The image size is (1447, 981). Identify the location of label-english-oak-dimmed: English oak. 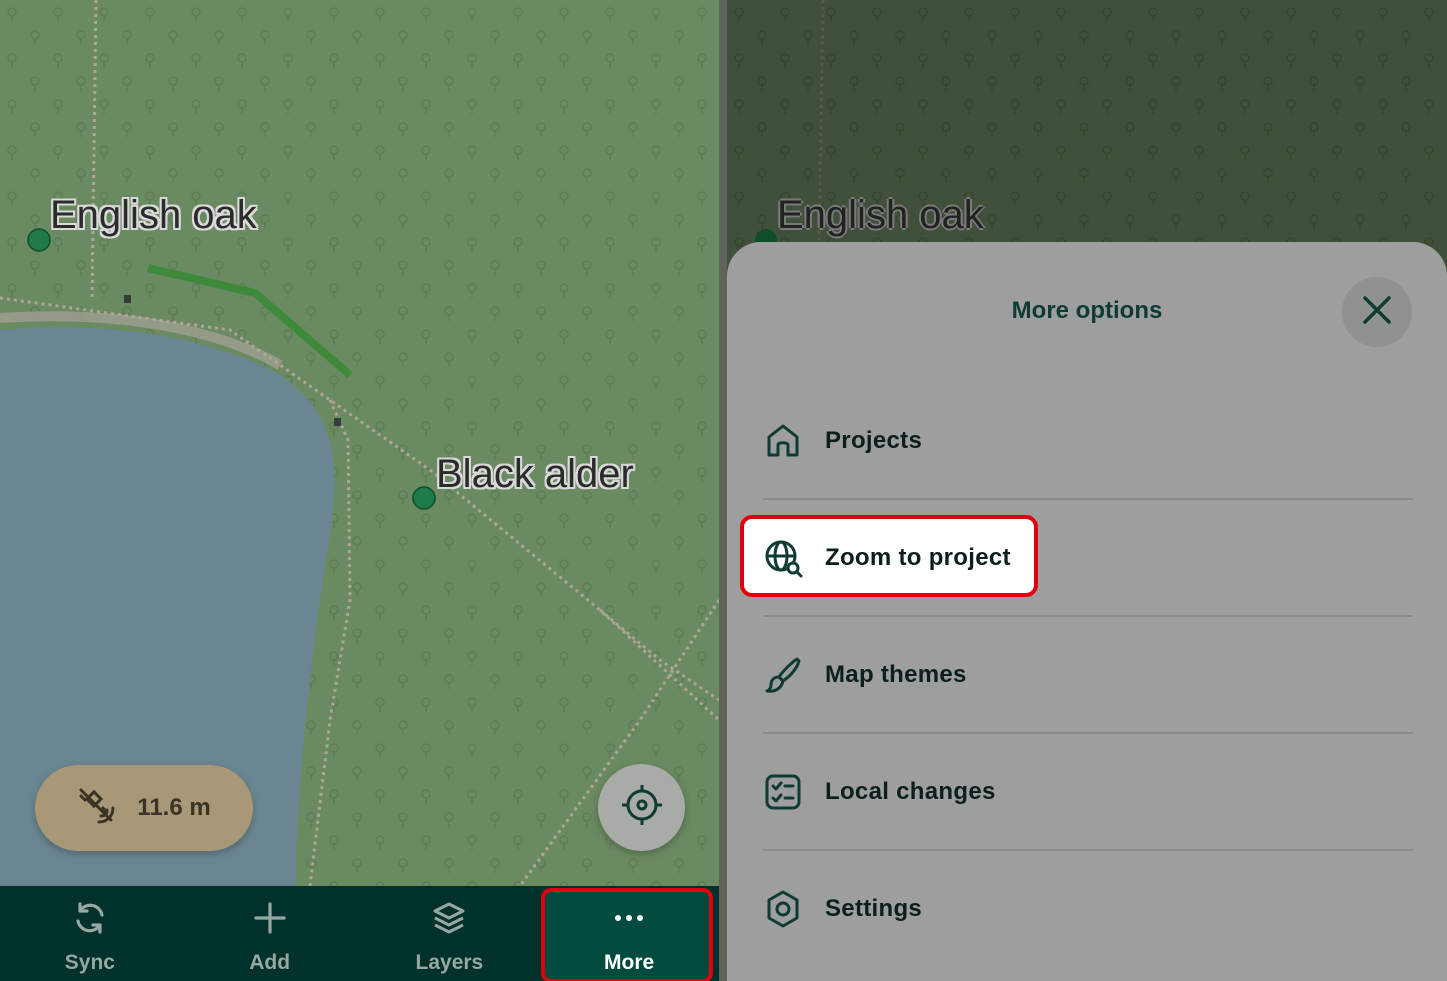
(880, 215).